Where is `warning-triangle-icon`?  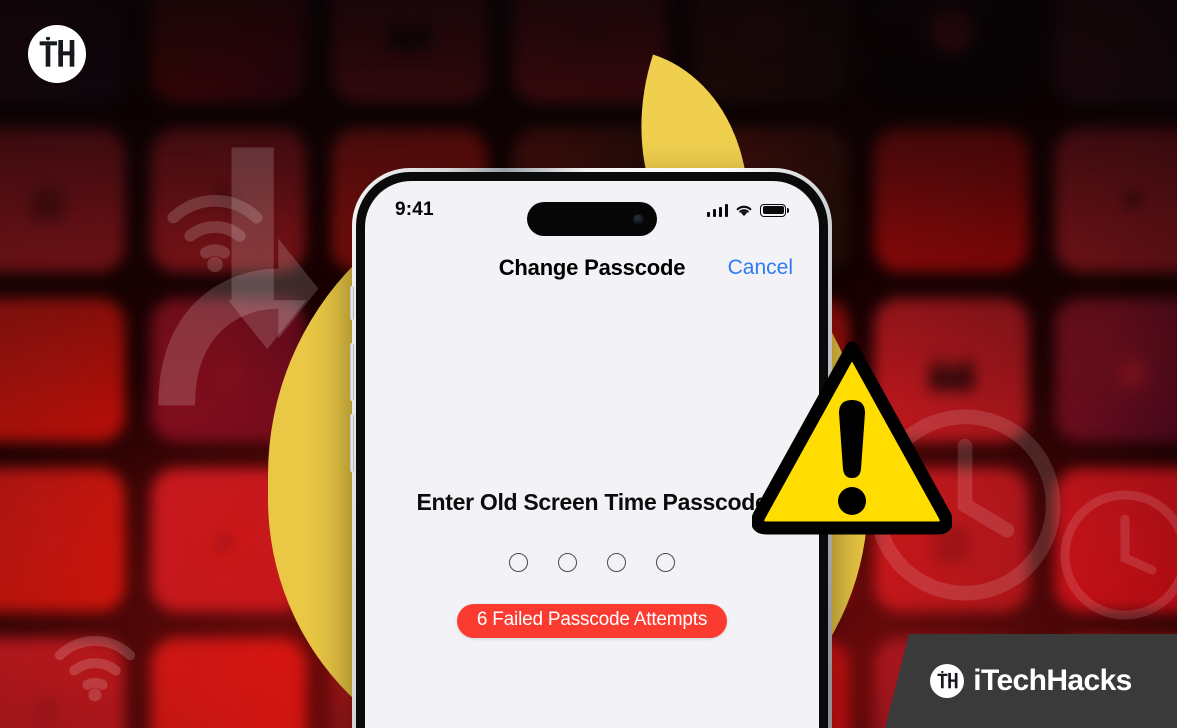 warning-triangle-icon is located at coordinates (852, 438).